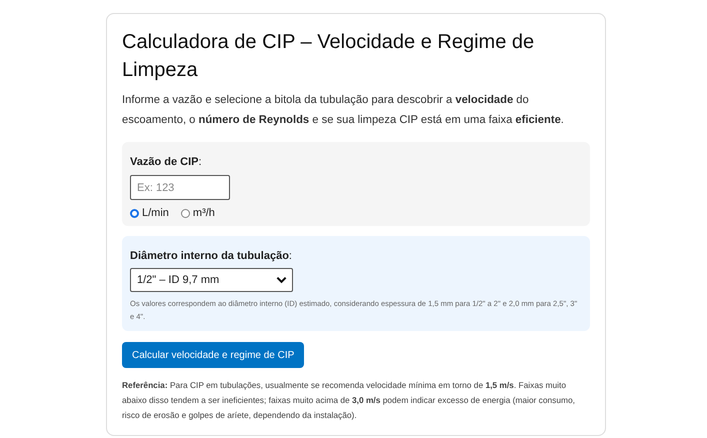 This screenshot has height=438, width=707. Describe the element at coordinates (281, 280) in the screenshot. I see `chevron-down-icon` at that location.